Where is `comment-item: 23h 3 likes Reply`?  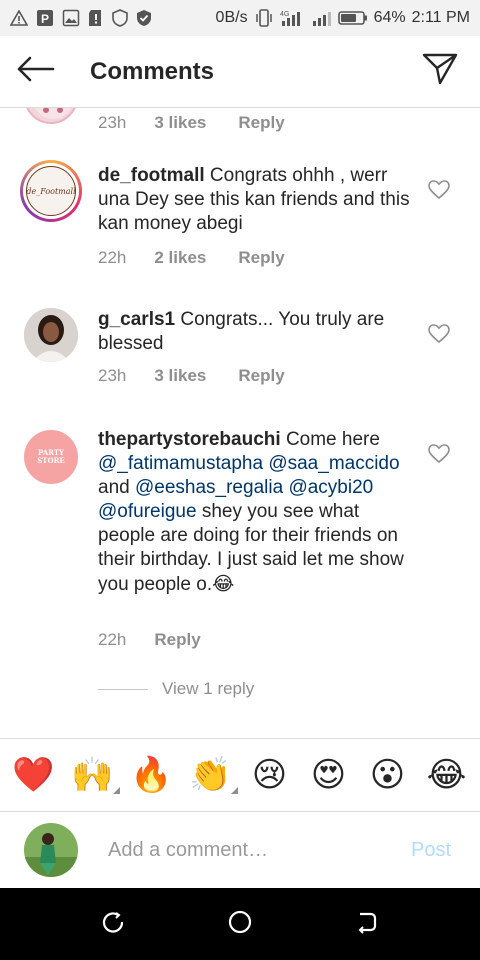
comment-item: 23h 3 likes Reply is located at coordinates (240, 120).